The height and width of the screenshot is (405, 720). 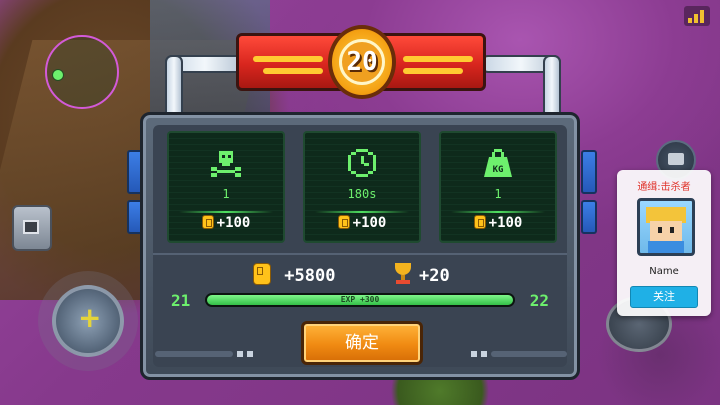 I want to click on killer-name: Name, so click(x=664, y=271).